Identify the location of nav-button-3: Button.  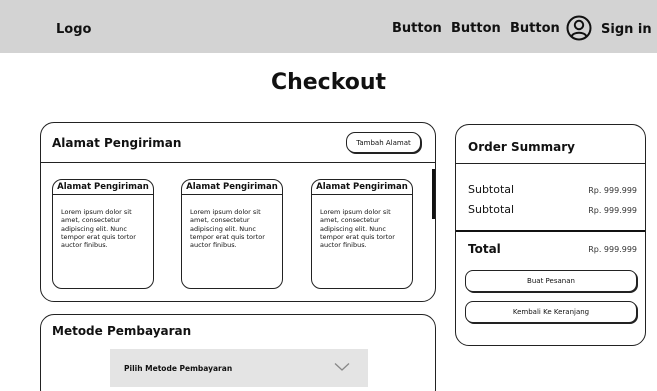
(535, 28).